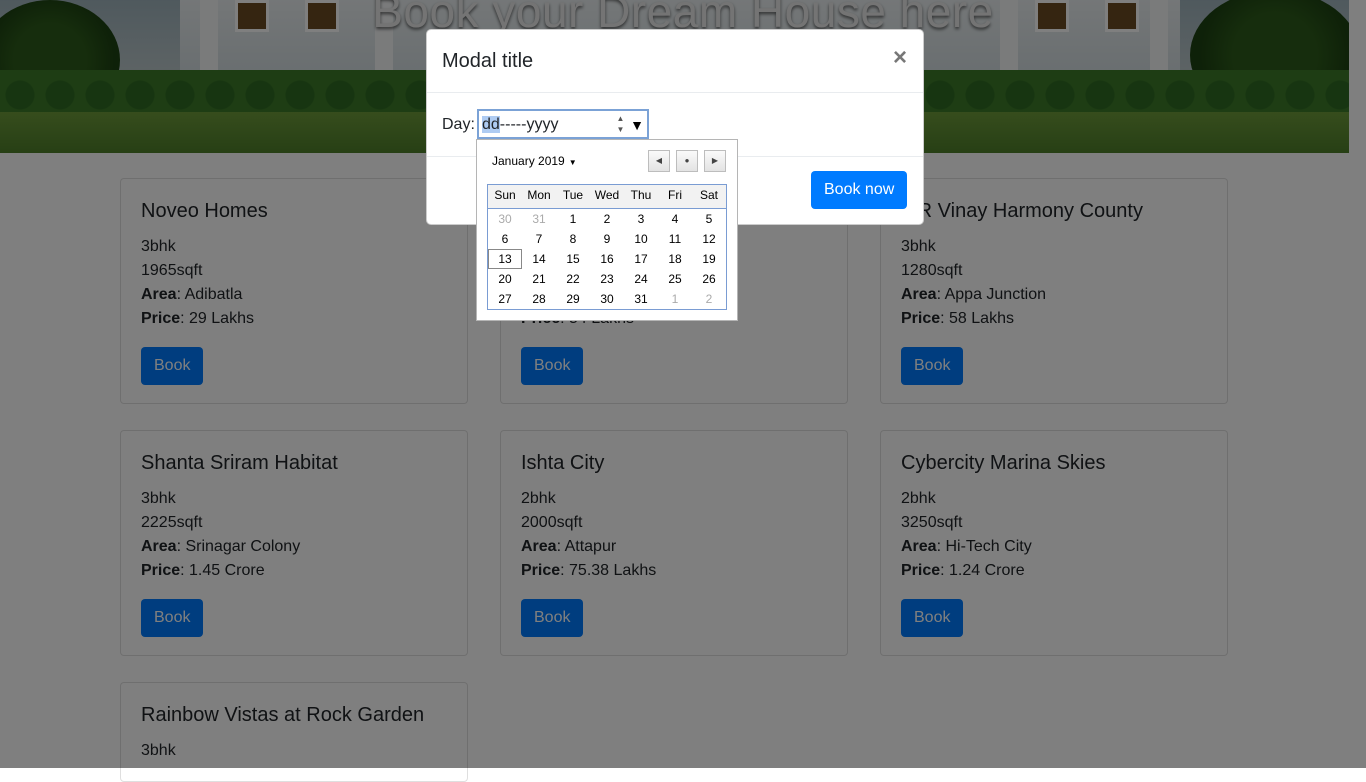  I want to click on day-label: Day:, so click(458, 124).